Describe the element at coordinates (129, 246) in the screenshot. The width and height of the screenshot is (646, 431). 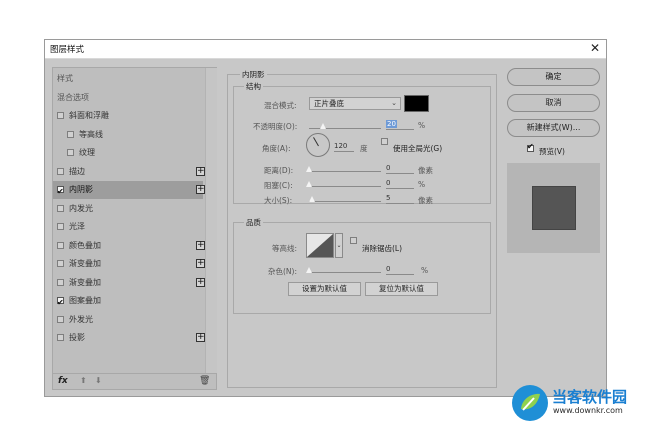
I see `style-list-item: 颜色叠加 +` at that location.